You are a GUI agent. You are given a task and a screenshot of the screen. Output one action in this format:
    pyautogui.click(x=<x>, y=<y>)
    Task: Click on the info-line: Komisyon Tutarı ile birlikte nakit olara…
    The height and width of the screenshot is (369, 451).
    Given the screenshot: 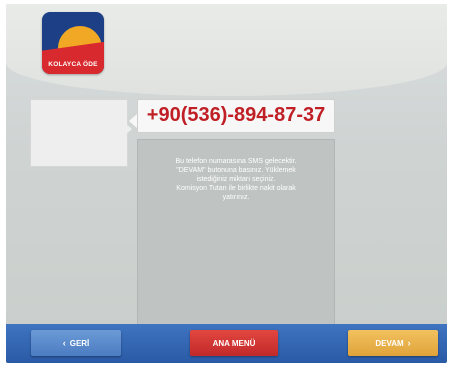 What is the action you would take?
    pyautogui.click(x=236, y=188)
    